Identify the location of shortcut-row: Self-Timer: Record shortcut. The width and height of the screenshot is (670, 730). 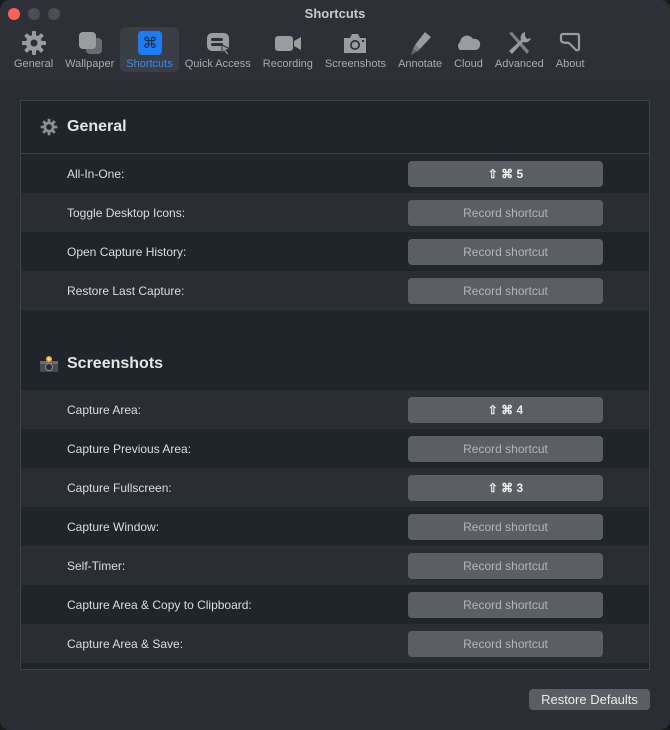
(335, 565).